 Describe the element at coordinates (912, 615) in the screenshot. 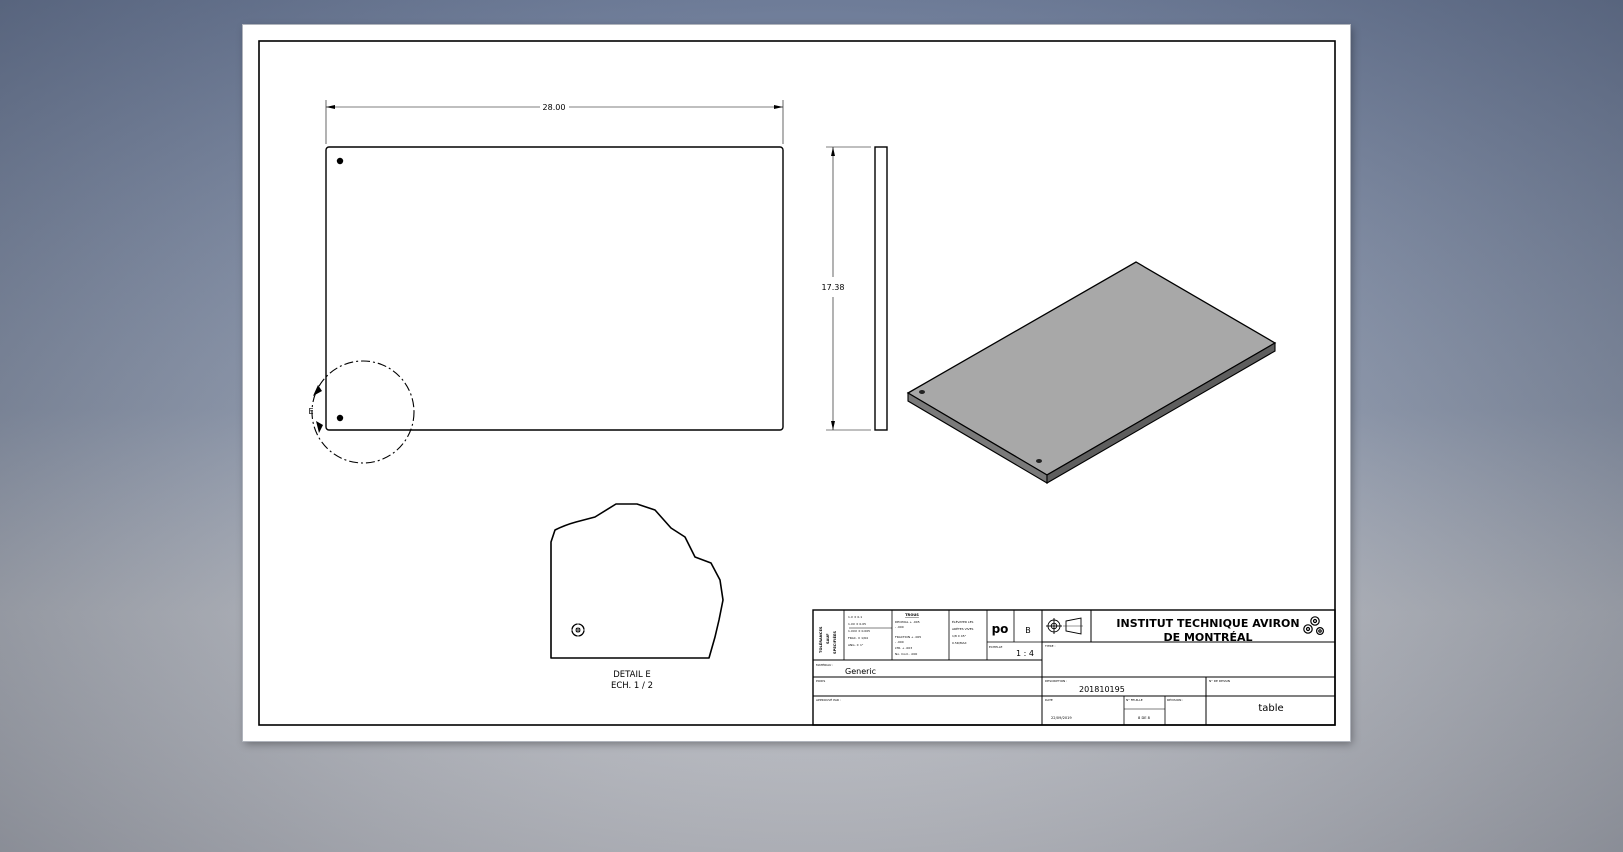

I see `trous-title: TROUS` at that location.